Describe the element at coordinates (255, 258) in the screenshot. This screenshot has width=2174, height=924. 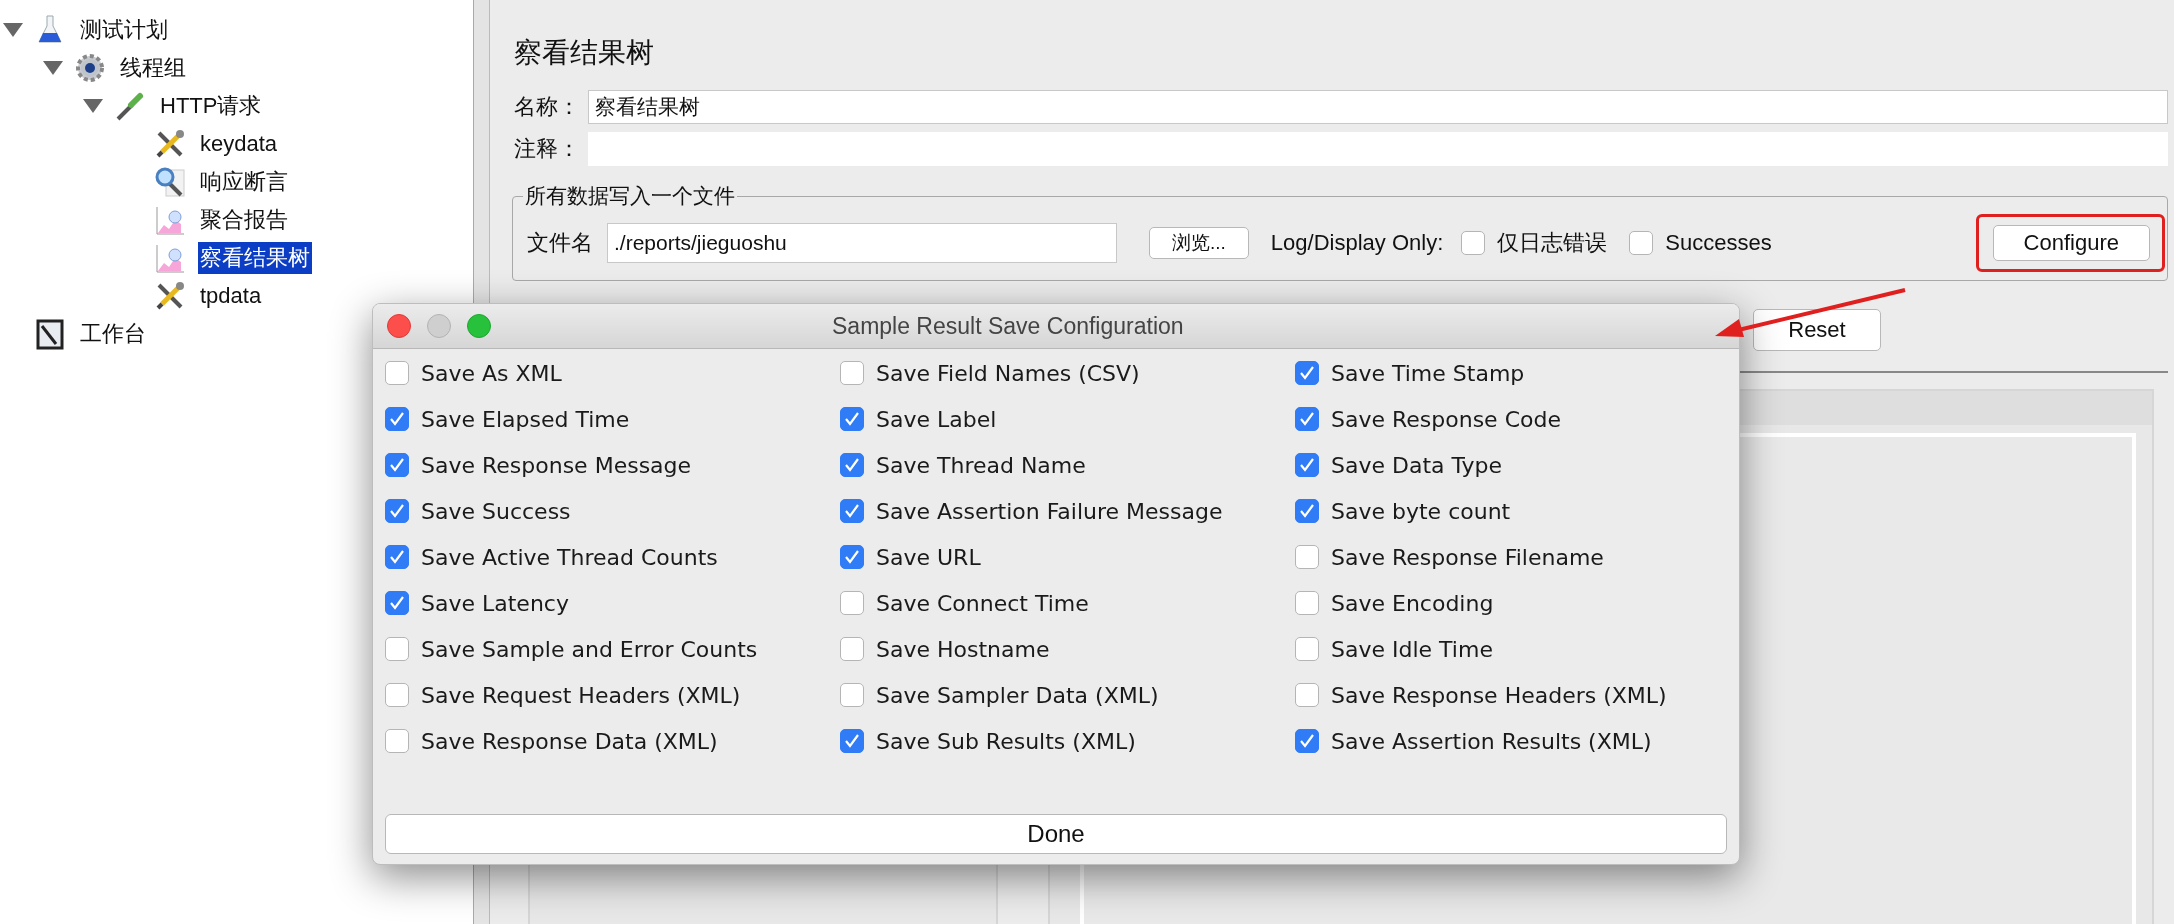
I see `tree-item: 察看结果树` at that location.